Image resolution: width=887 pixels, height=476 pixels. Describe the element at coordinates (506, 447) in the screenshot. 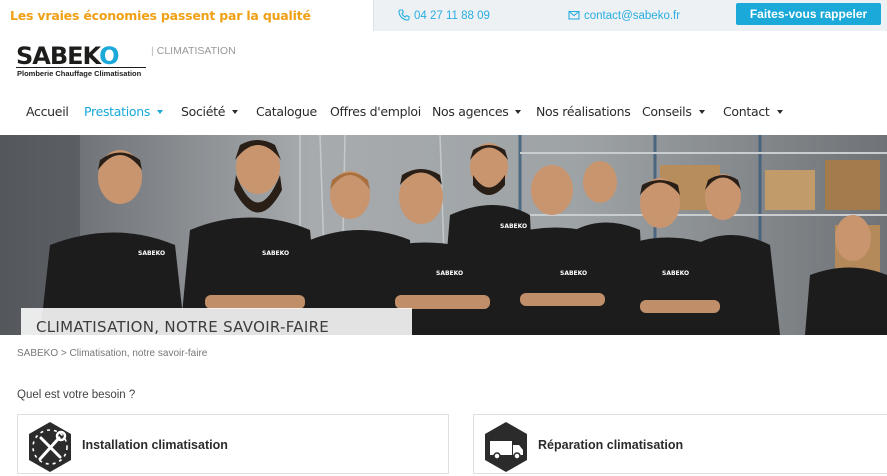

I see `van-icon` at that location.